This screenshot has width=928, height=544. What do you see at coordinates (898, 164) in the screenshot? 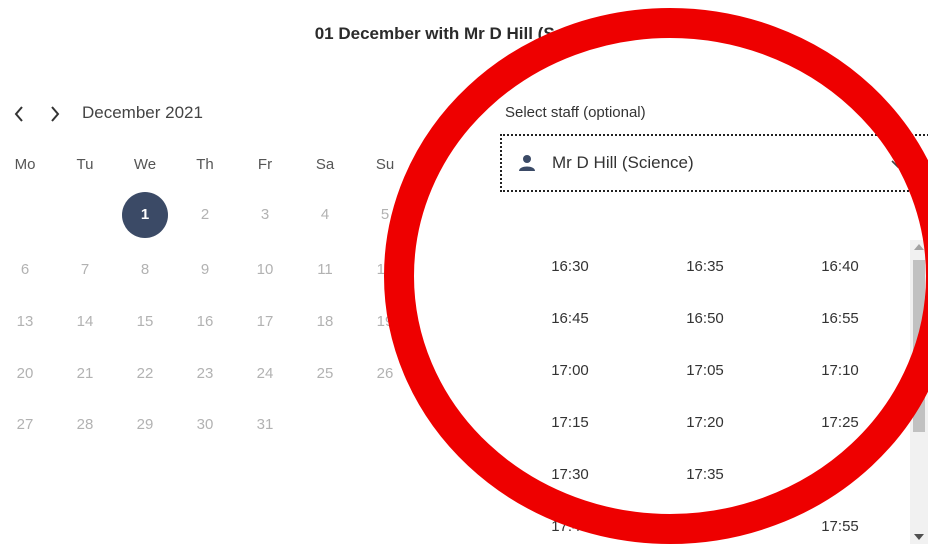
I see `chevron-down-icon` at bounding box center [898, 164].